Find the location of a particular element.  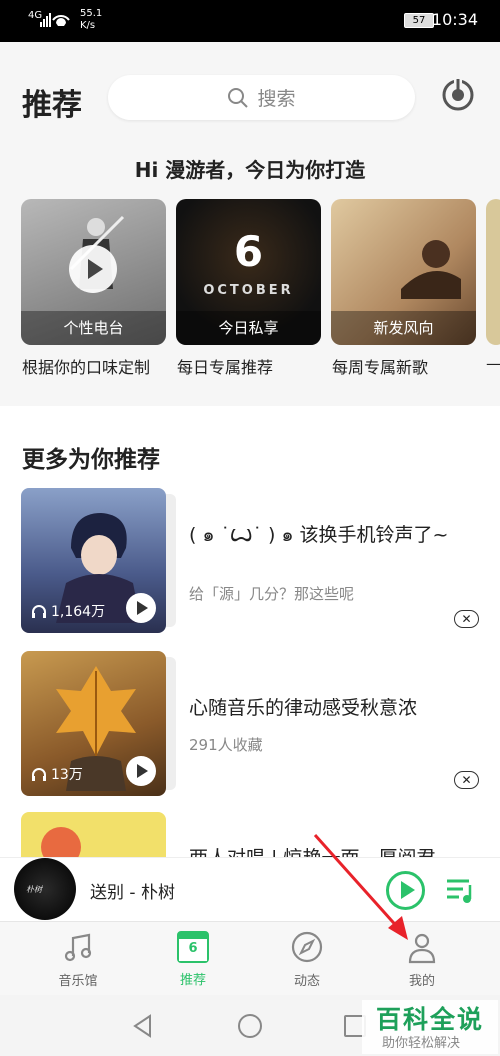

music-note-icon is located at coordinates (78, 947).